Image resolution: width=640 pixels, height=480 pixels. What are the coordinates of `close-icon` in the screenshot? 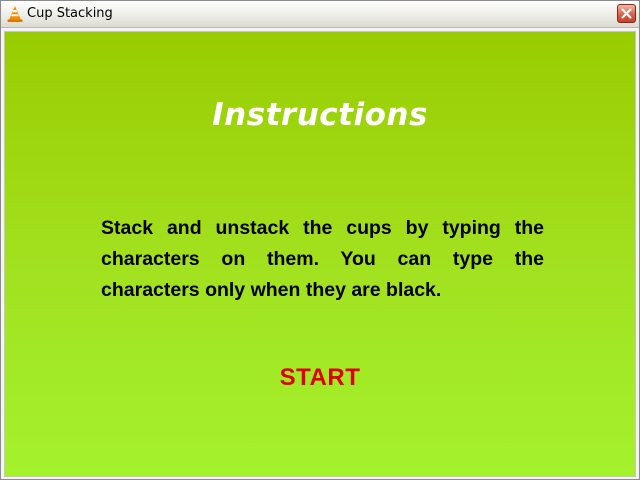 It's located at (626, 13).